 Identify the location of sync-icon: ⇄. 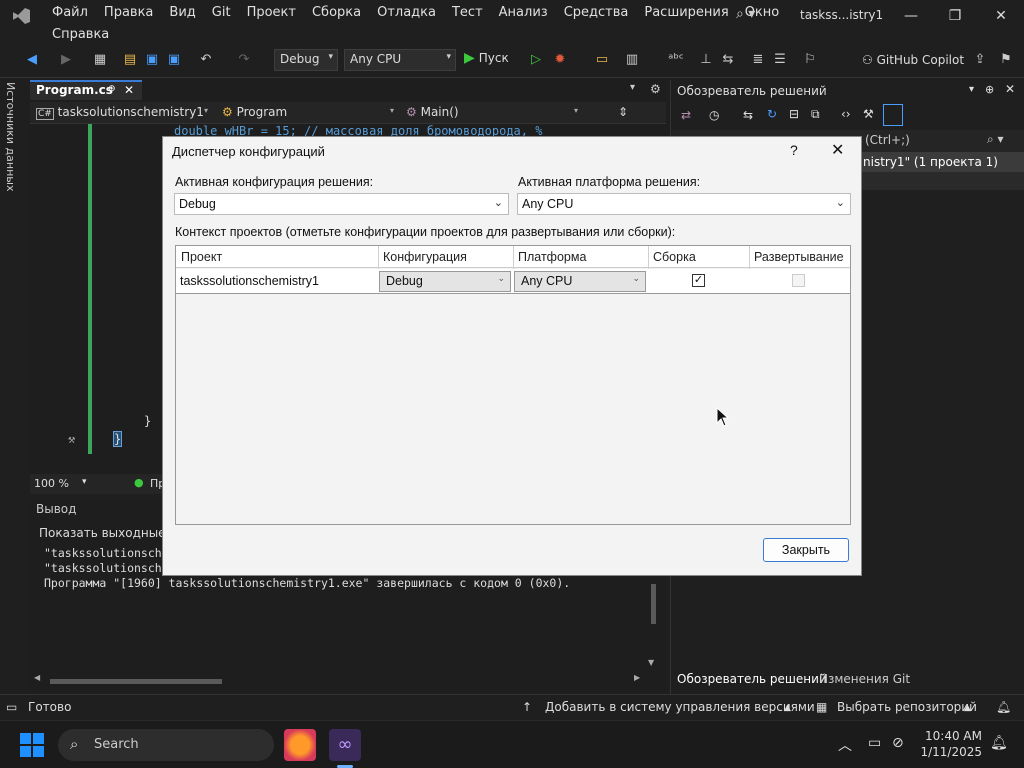
(686, 115).